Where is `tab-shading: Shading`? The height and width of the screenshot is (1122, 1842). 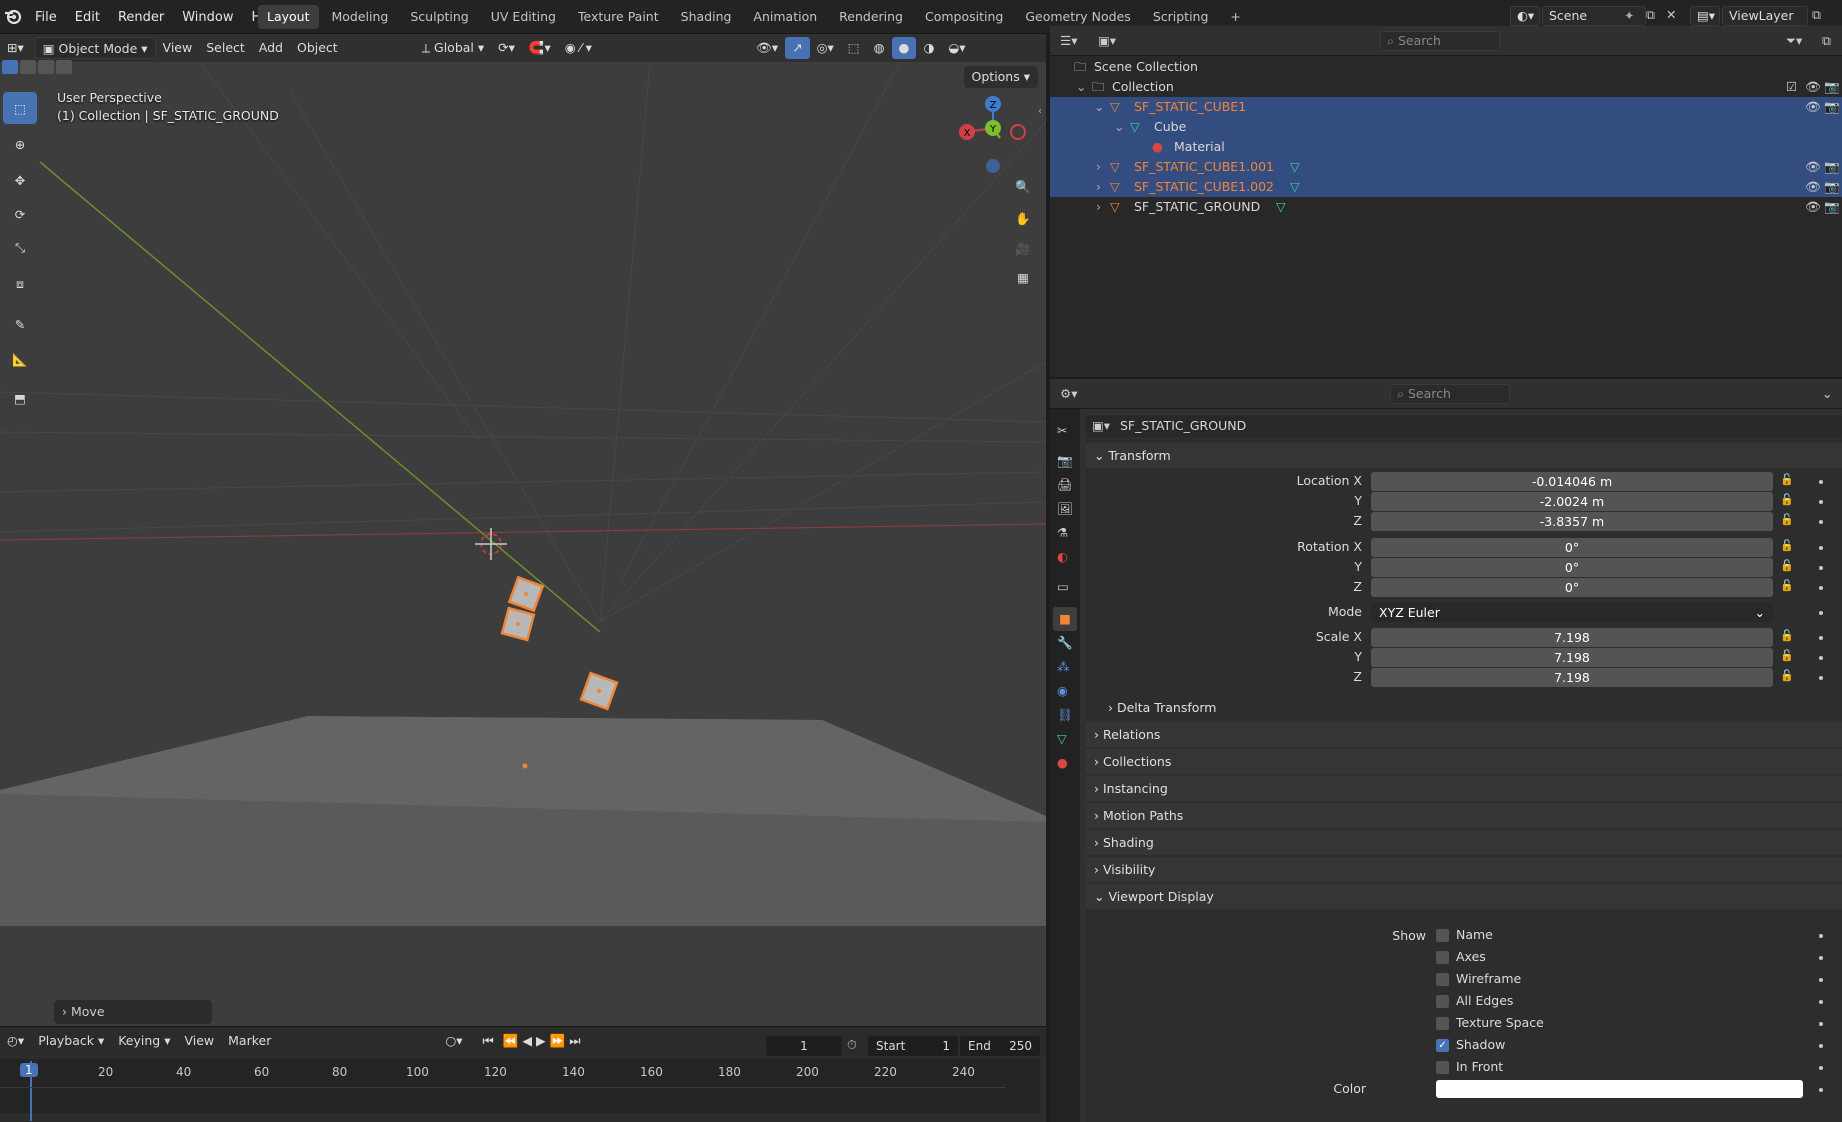 tab-shading: Shading is located at coordinates (706, 17).